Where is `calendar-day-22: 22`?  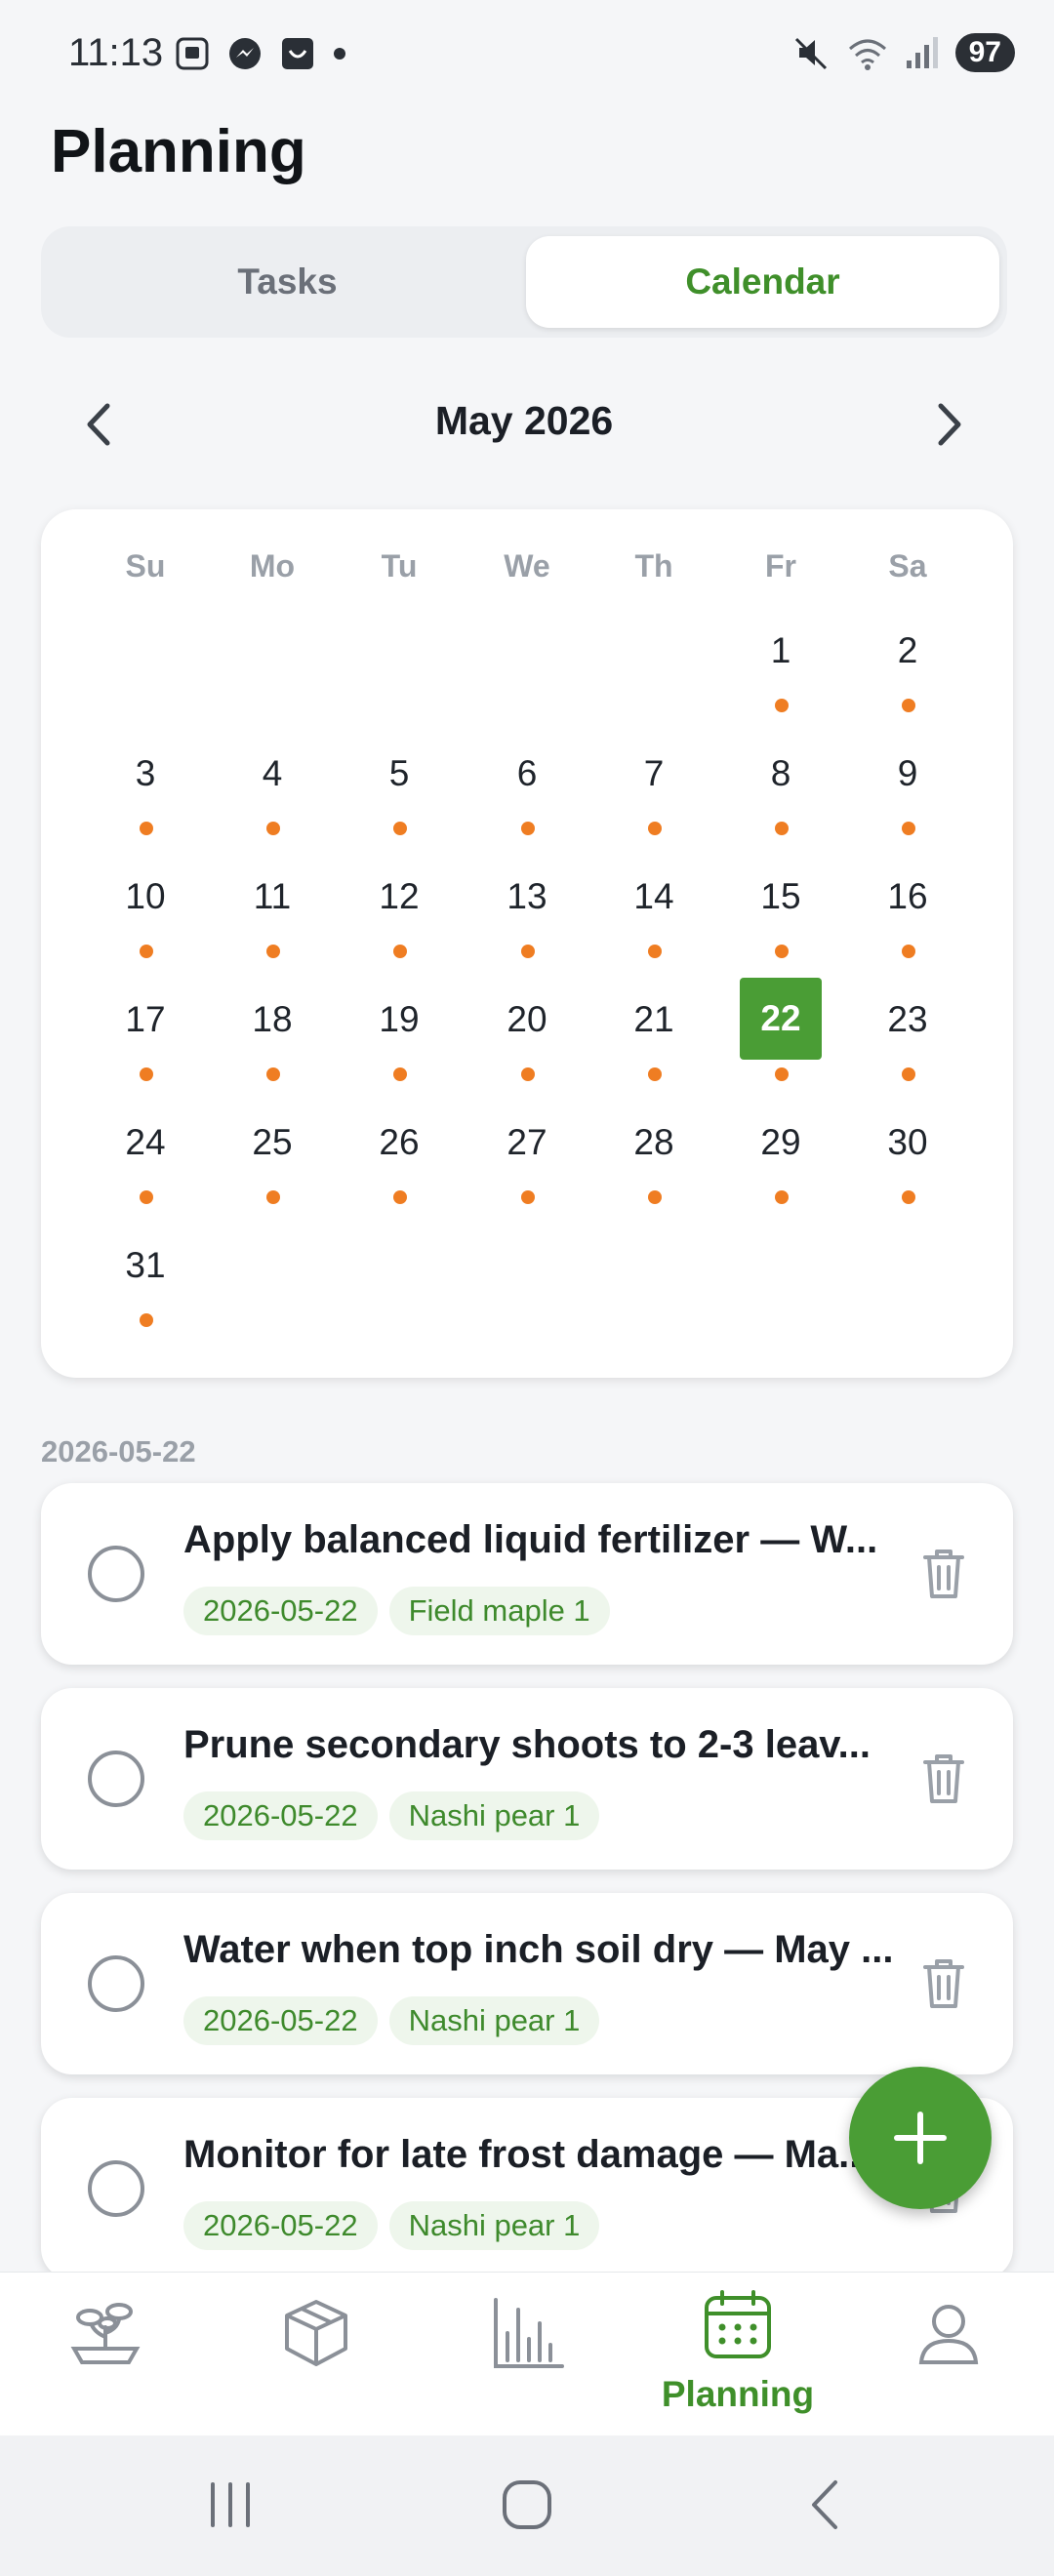 calendar-day-22: 22 is located at coordinates (781, 1031).